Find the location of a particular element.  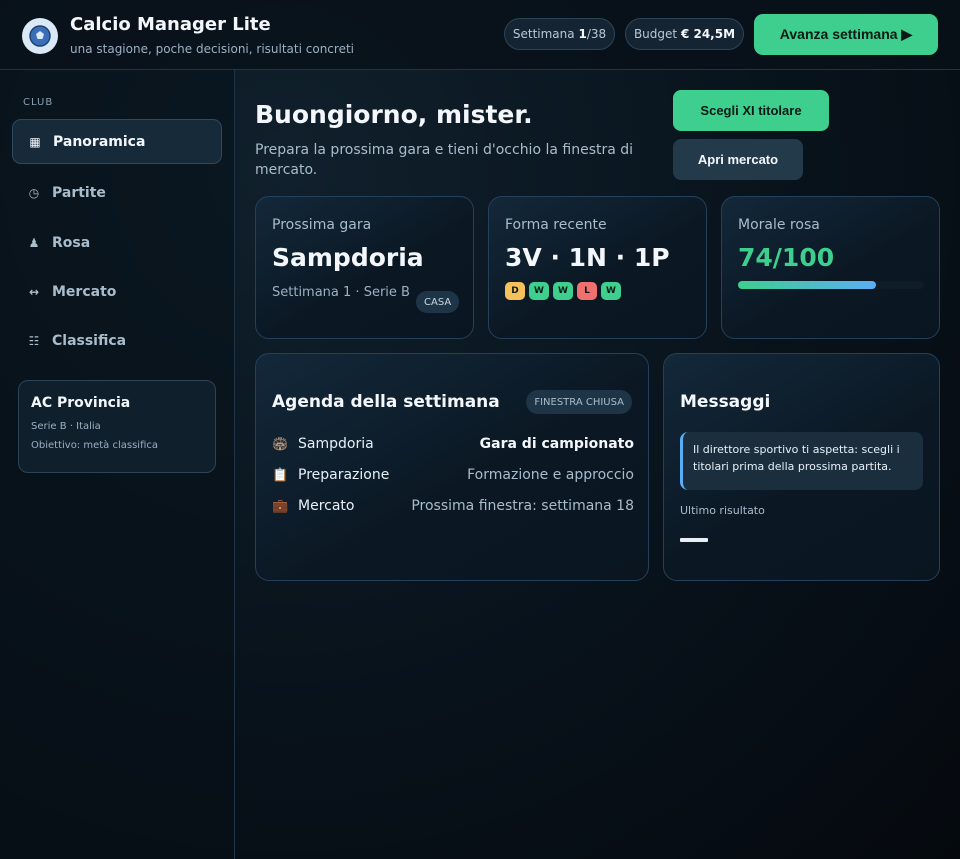

week-current: 1 is located at coordinates (582, 34).